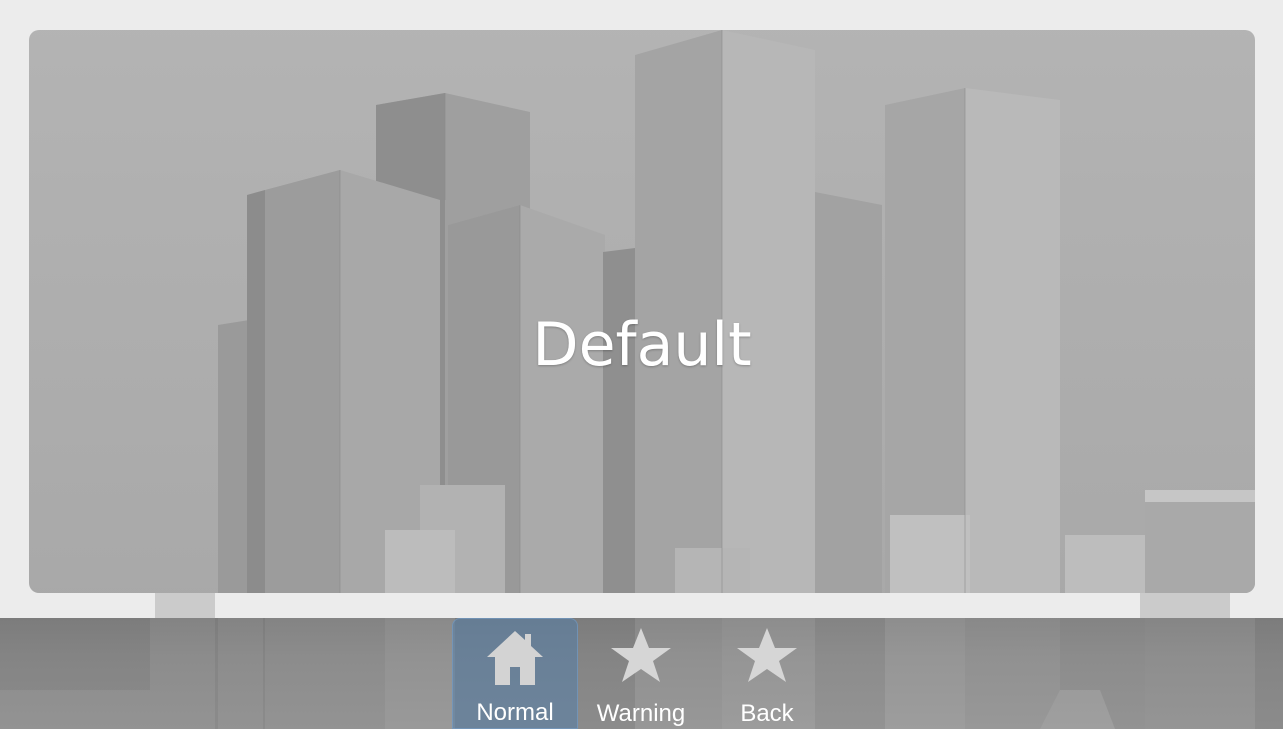 The height and width of the screenshot is (729, 1283). I want to click on nav-label-warning: Warning, so click(641, 713).